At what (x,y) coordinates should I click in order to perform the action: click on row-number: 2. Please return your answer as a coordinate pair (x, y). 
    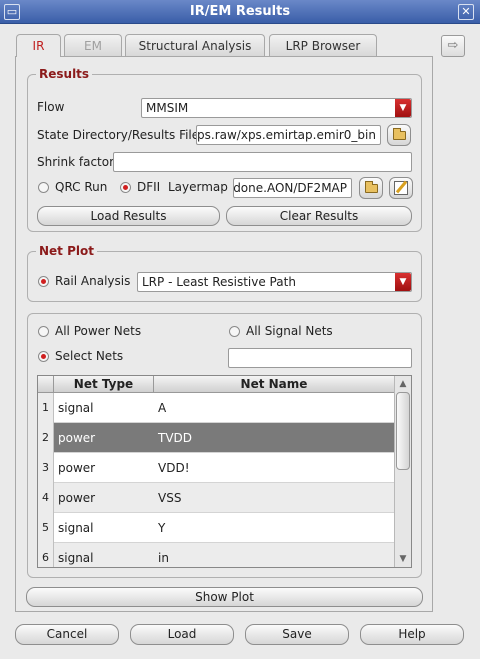
    Looking at the image, I should click on (46, 438).